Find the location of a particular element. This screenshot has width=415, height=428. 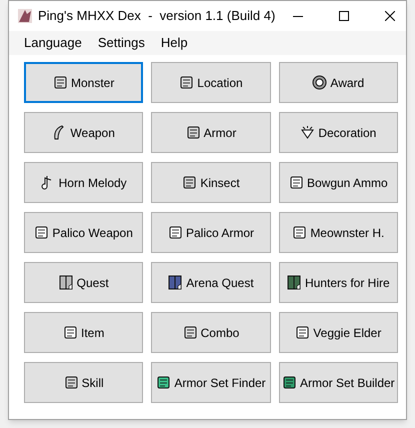

nav-button: Bowgun Ammo is located at coordinates (338, 182).